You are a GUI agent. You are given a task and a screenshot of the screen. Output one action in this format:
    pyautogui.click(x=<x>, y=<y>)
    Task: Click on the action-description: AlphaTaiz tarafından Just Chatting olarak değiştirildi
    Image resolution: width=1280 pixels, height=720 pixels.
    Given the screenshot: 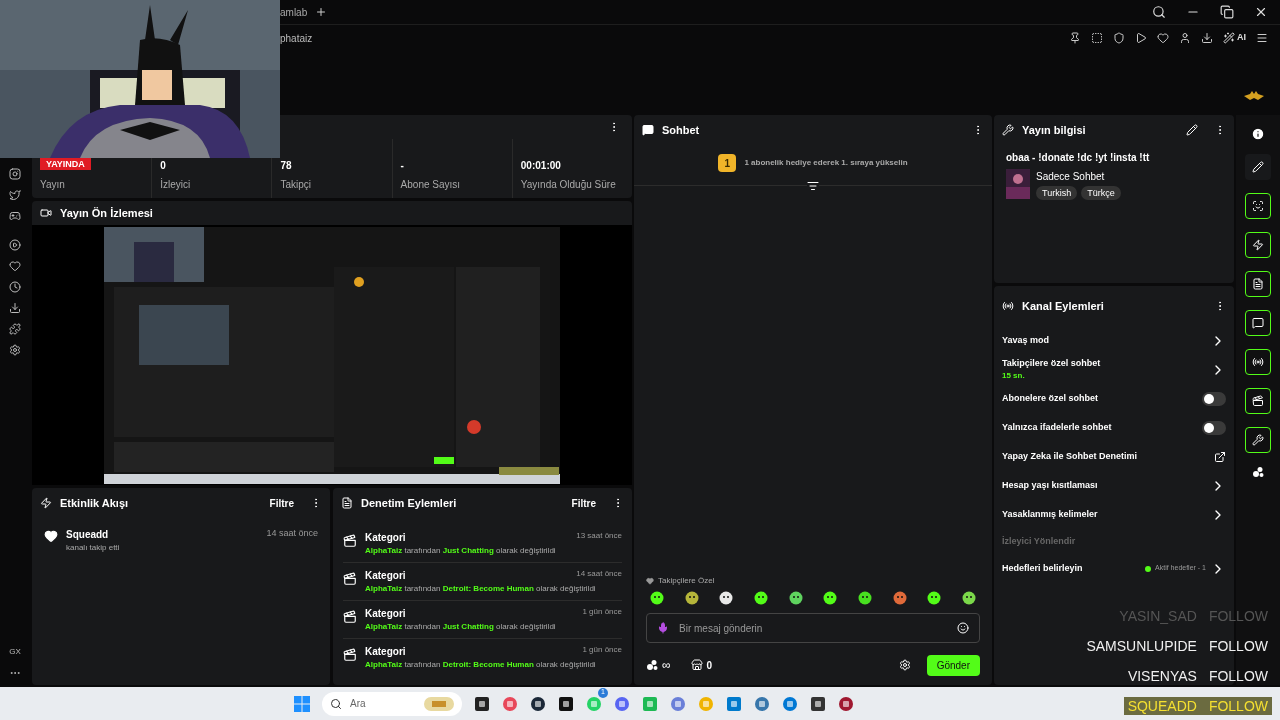 What is the action you would take?
    pyautogui.click(x=461, y=551)
    